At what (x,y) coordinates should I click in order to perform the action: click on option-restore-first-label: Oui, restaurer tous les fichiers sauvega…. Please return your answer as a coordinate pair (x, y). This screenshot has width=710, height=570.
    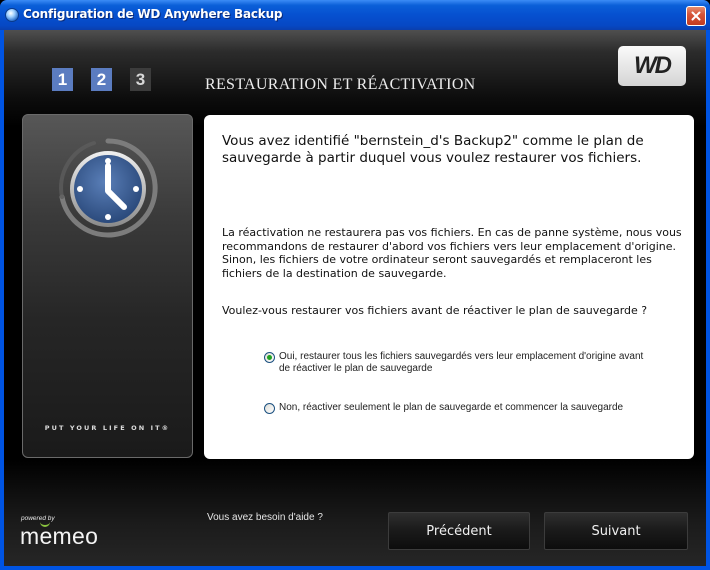
    Looking at the image, I should click on (461, 363).